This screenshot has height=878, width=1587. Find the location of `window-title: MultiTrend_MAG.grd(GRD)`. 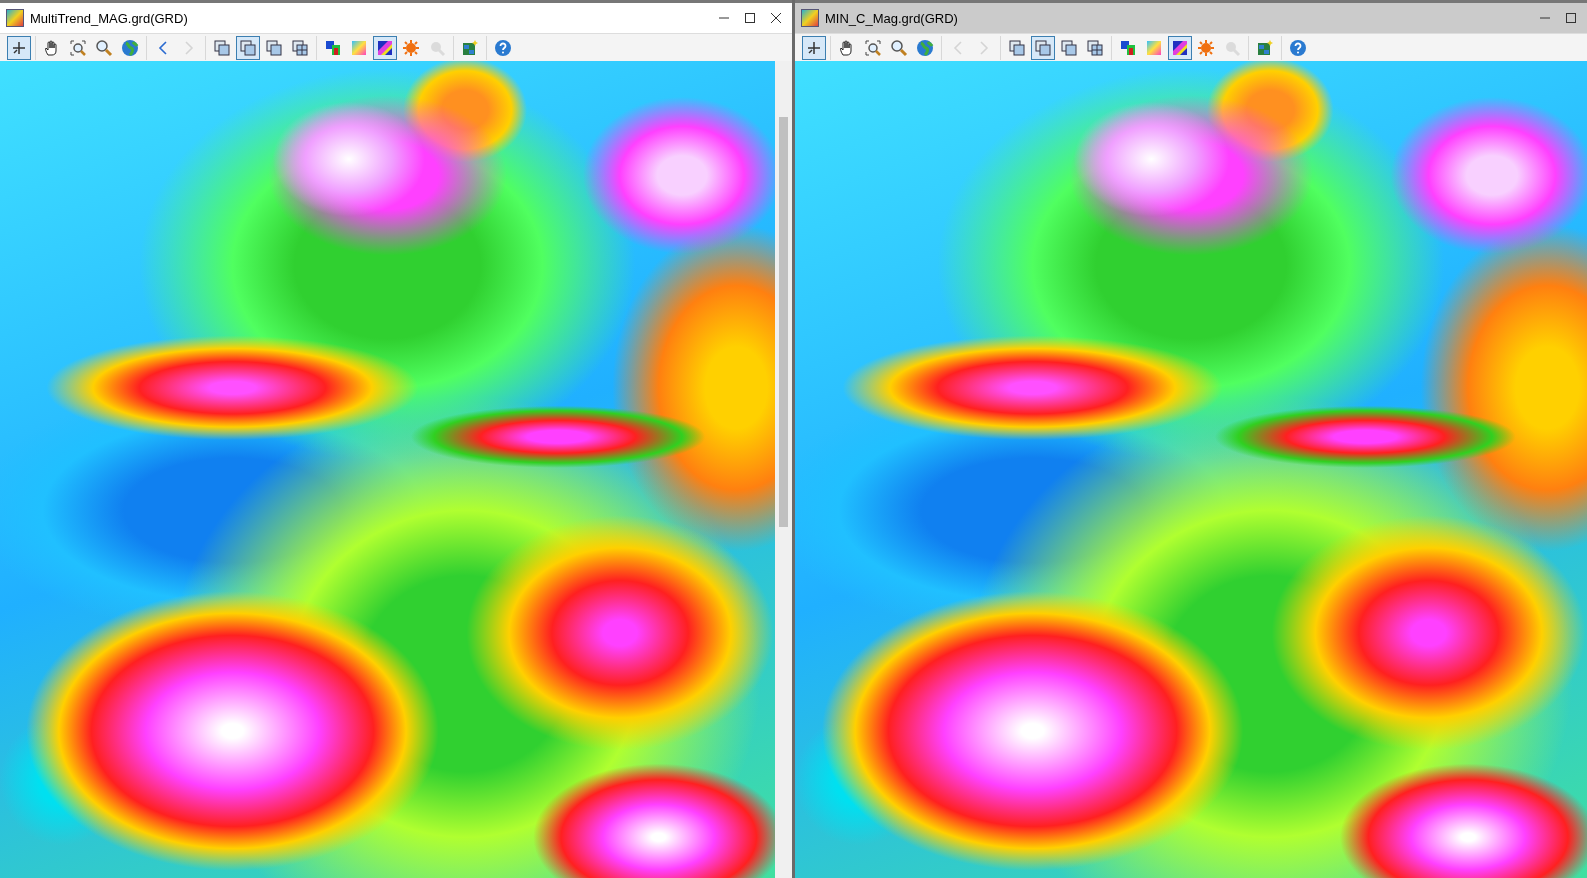

window-title: MultiTrend_MAG.grd(GRD) is located at coordinates (109, 18).